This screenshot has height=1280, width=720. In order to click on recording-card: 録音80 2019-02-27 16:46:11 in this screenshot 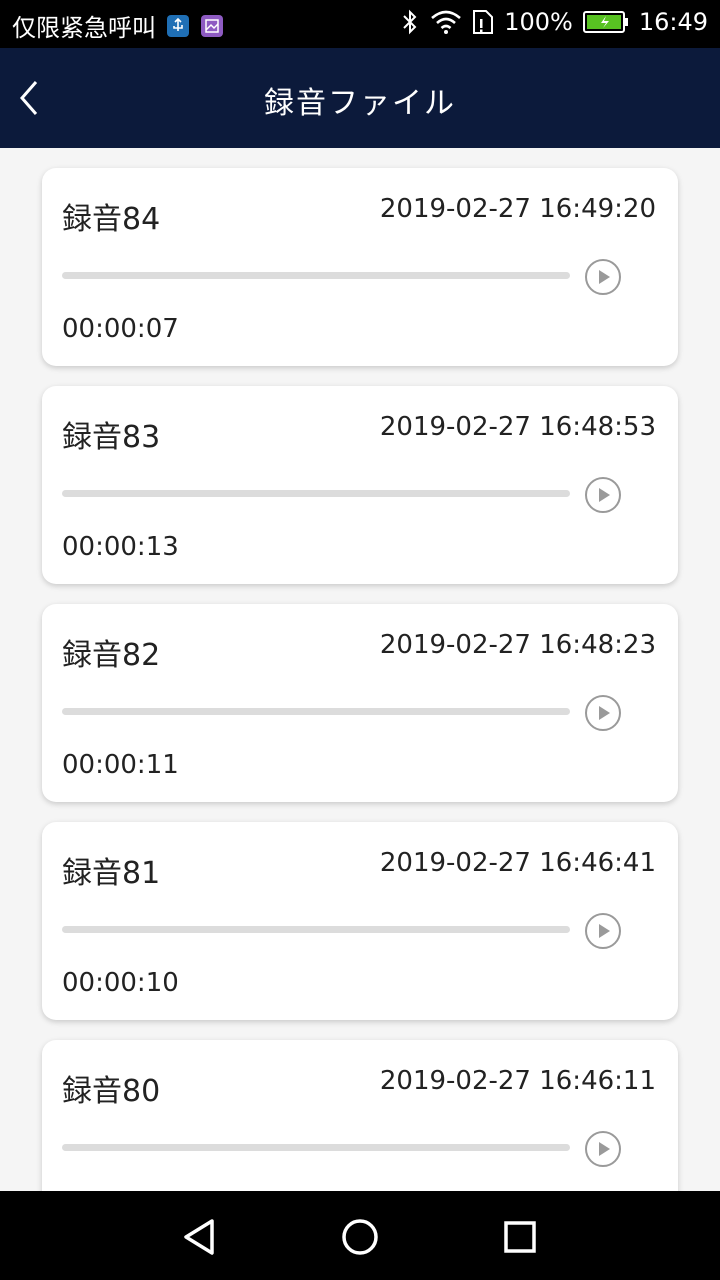, I will do `click(360, 1115)`.